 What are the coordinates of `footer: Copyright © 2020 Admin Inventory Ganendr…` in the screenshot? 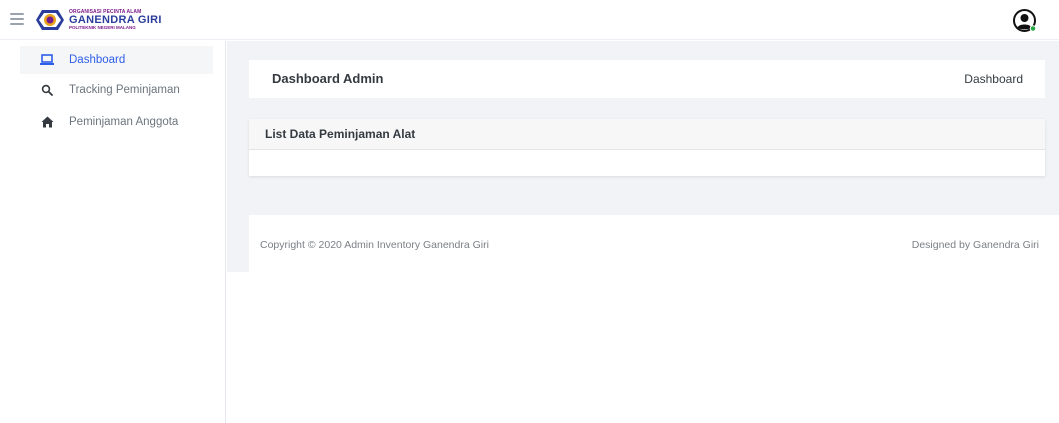 It's located at (654, 243).